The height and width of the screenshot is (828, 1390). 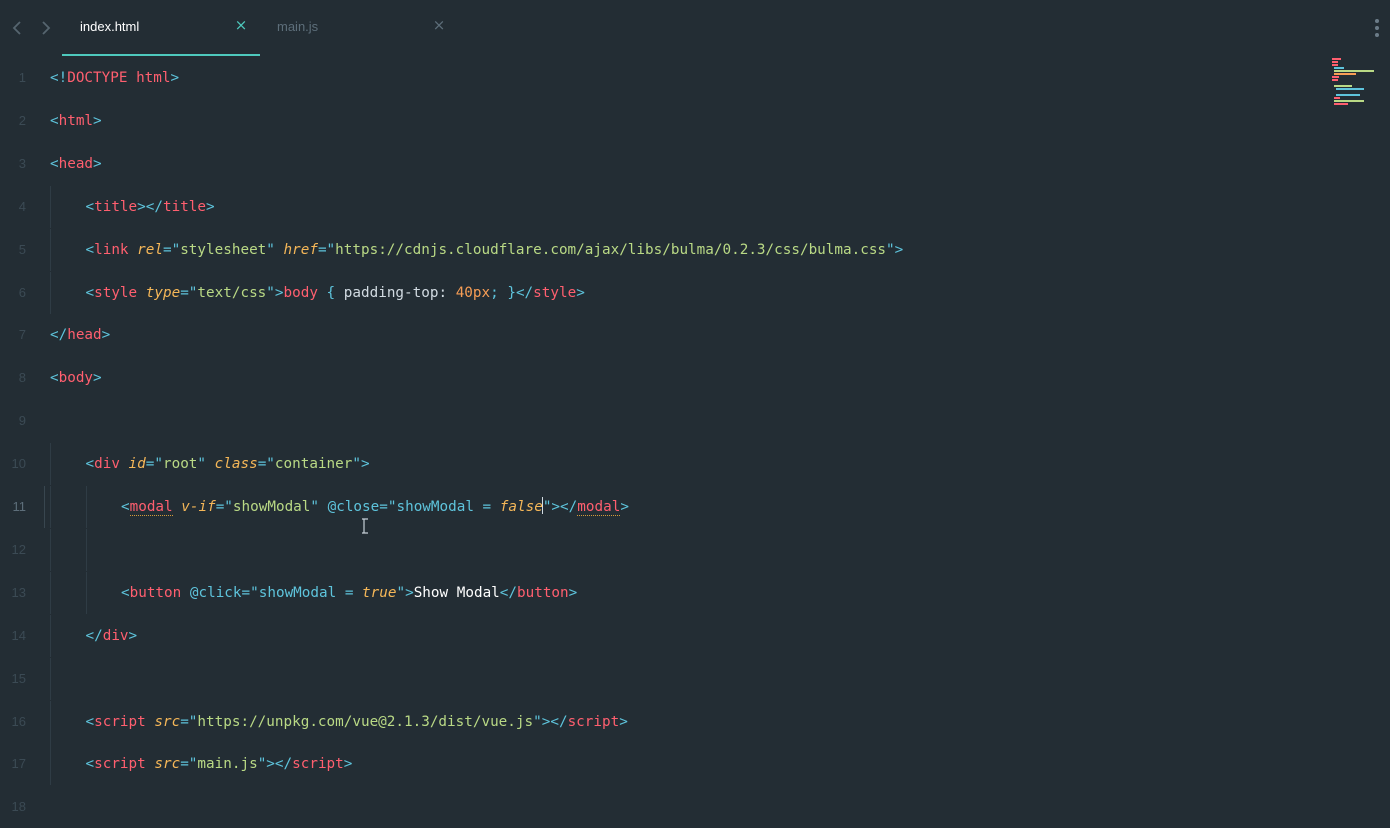 What do you see at coordinates (660, 764) in the screenshot?
I see `code-line: 17 <script src="main.js"></script>` at bounding box center [660, 764].